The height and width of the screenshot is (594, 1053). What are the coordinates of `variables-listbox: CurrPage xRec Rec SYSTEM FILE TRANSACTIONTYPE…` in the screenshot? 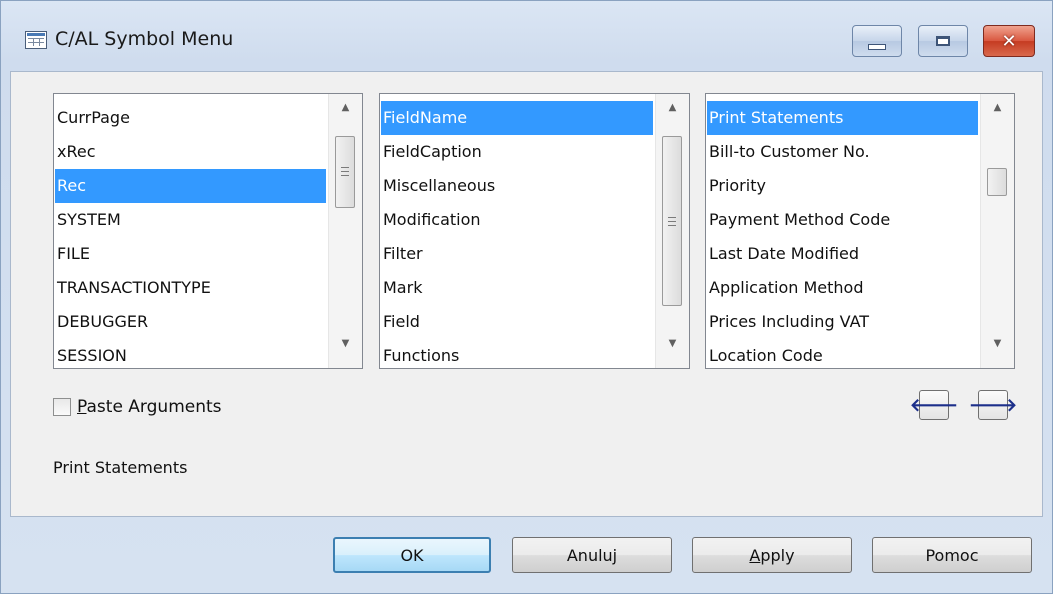 It's located at (208, 231).